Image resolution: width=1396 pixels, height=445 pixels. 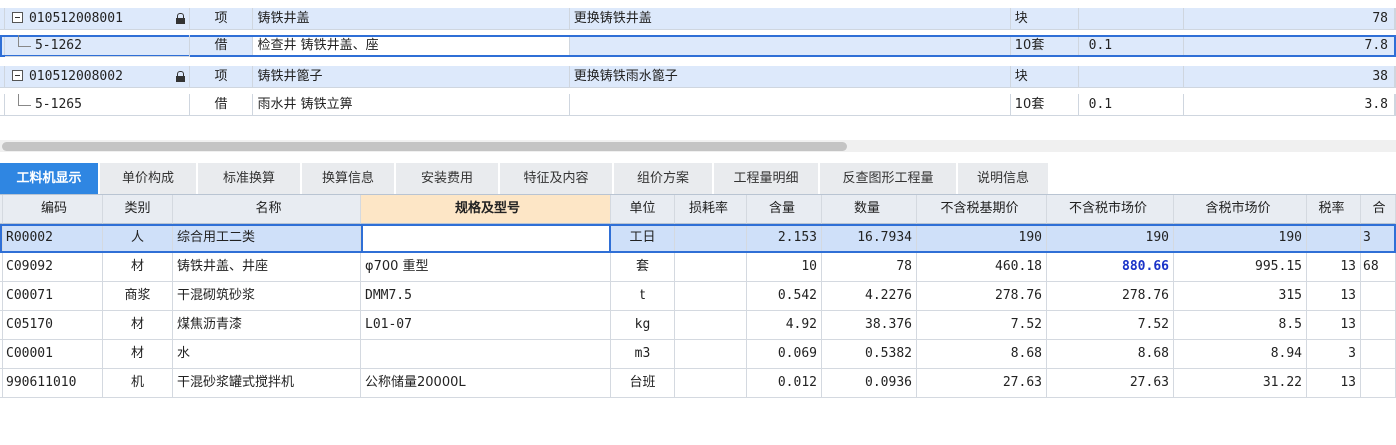 What do you see at coordinates (643, 209) in the screenshot?
I see `header-unit: 单位` at bounding box center [643, 209].